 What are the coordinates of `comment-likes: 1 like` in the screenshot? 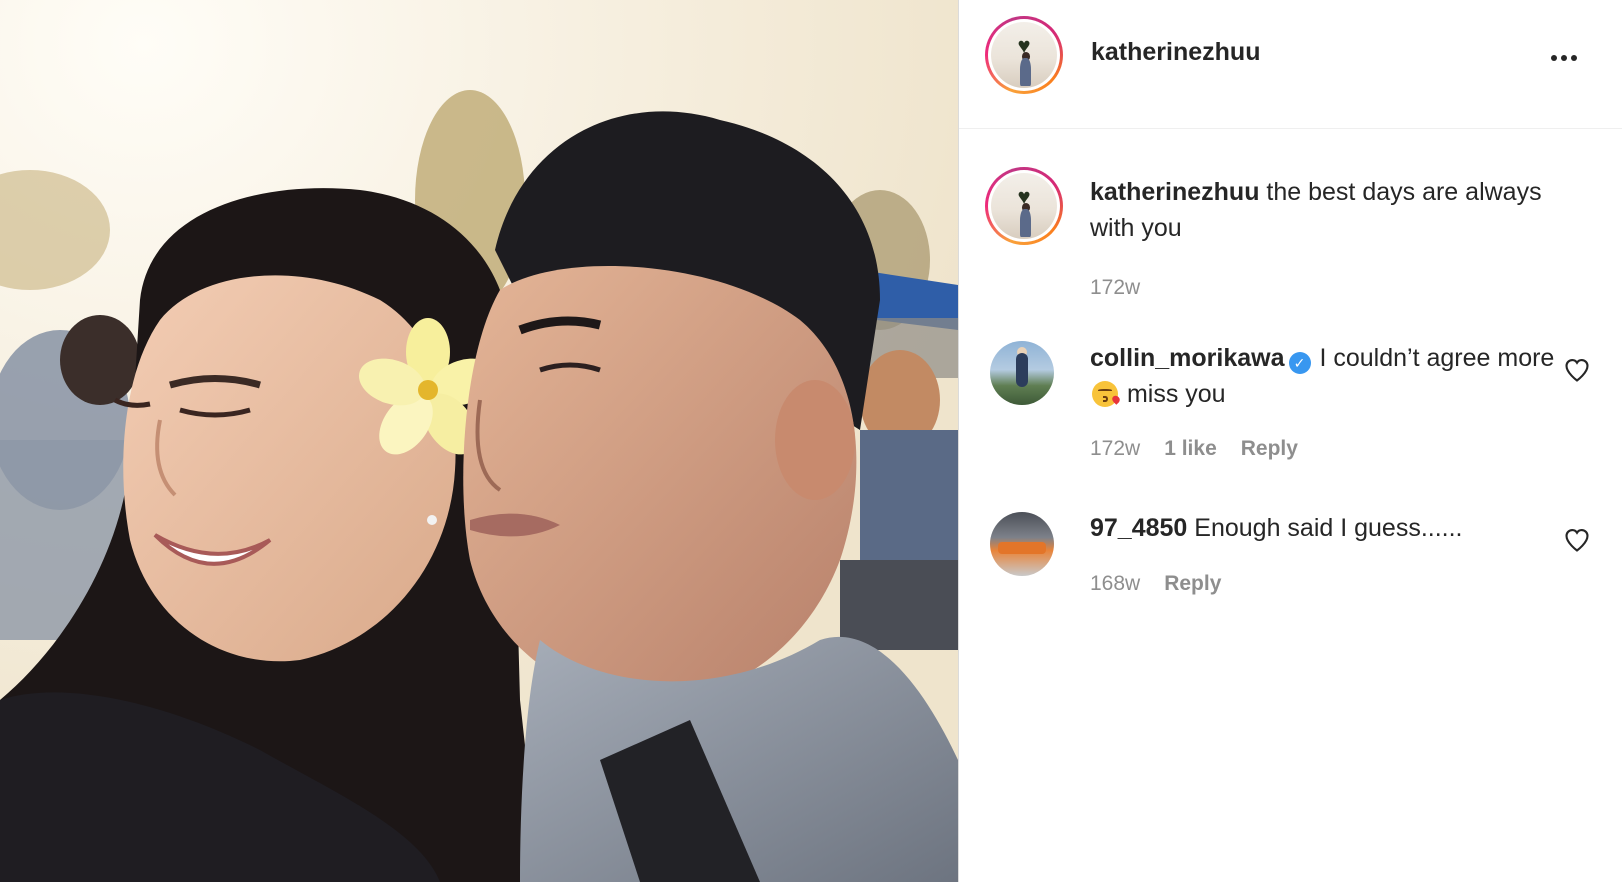 It's located at (1190, 449).